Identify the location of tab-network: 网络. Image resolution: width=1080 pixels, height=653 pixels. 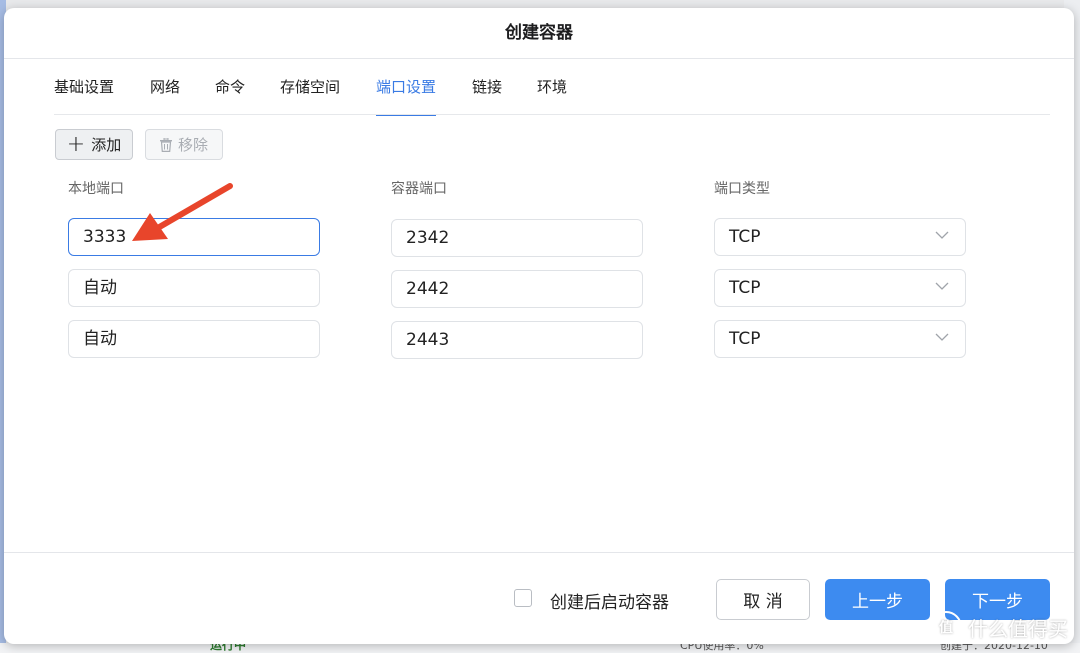
(165, 95).